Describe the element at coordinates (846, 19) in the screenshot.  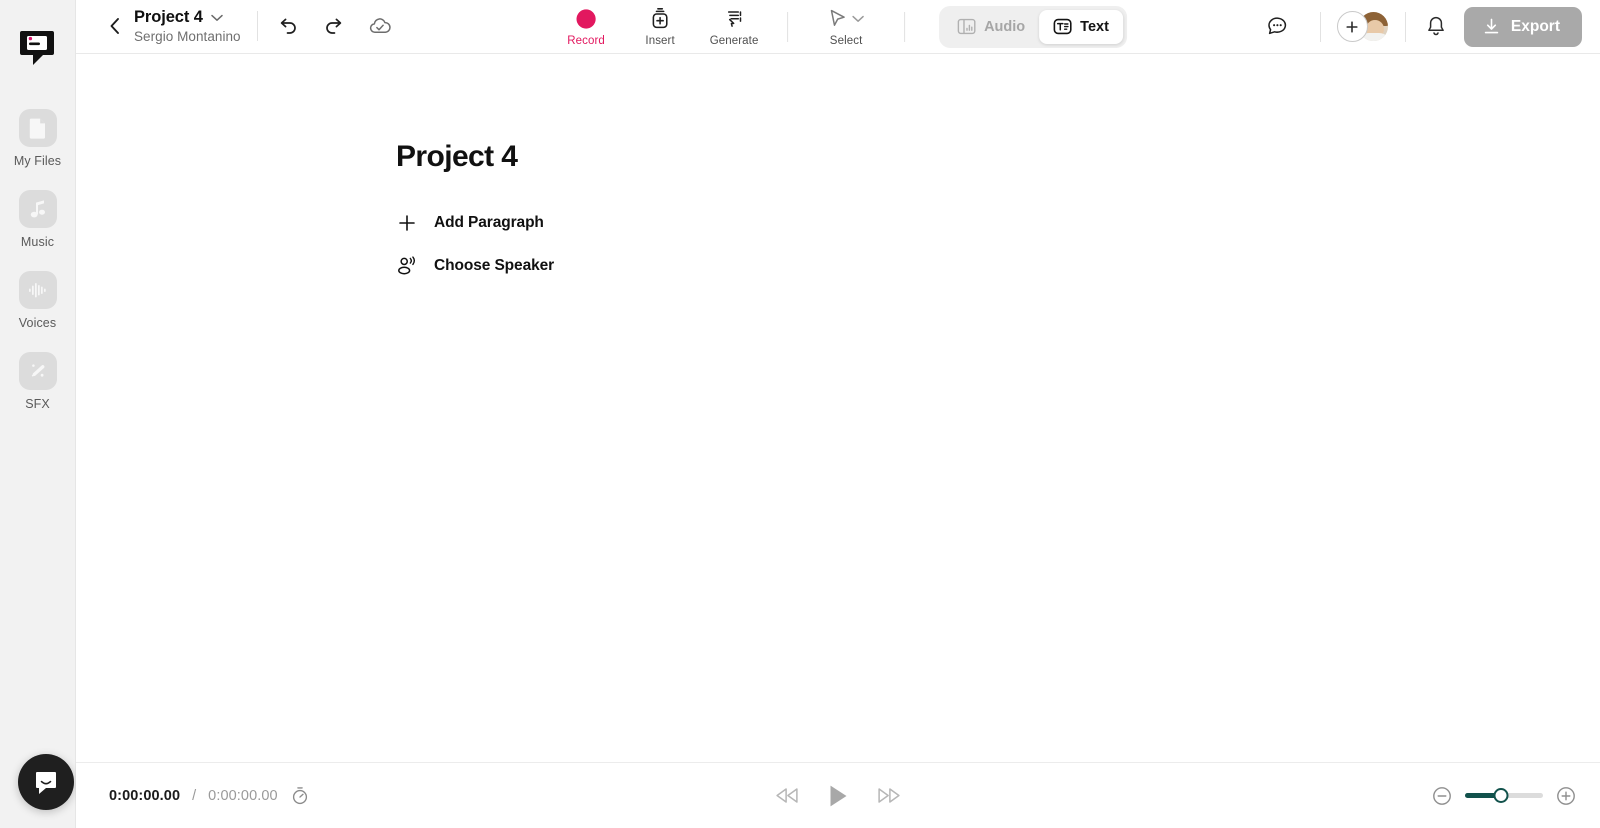
I see `select-row` at that location.